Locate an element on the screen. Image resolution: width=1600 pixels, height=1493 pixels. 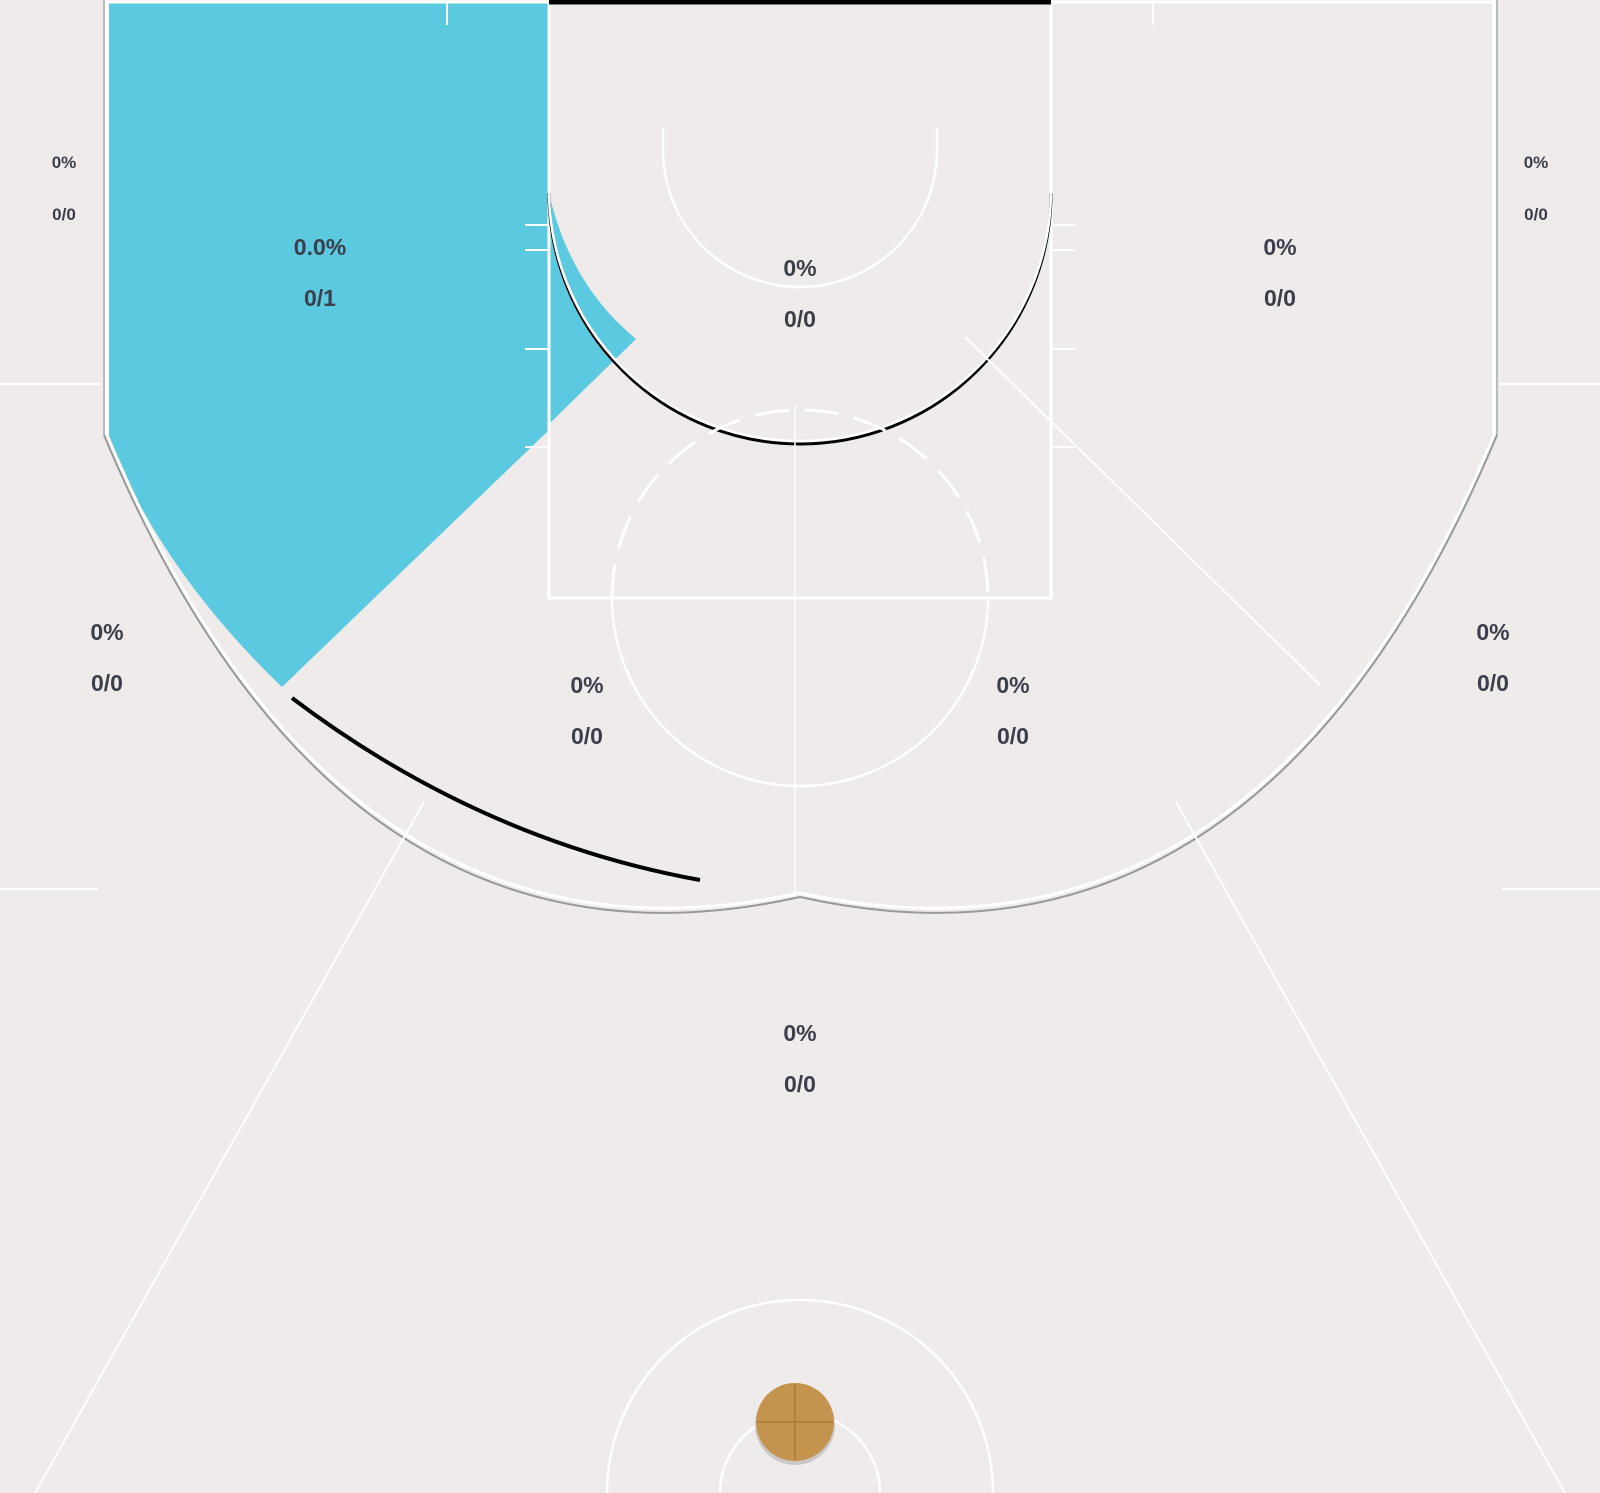
zone-corner-right-shots: 0/0 is located at coordinates (1536, 214).